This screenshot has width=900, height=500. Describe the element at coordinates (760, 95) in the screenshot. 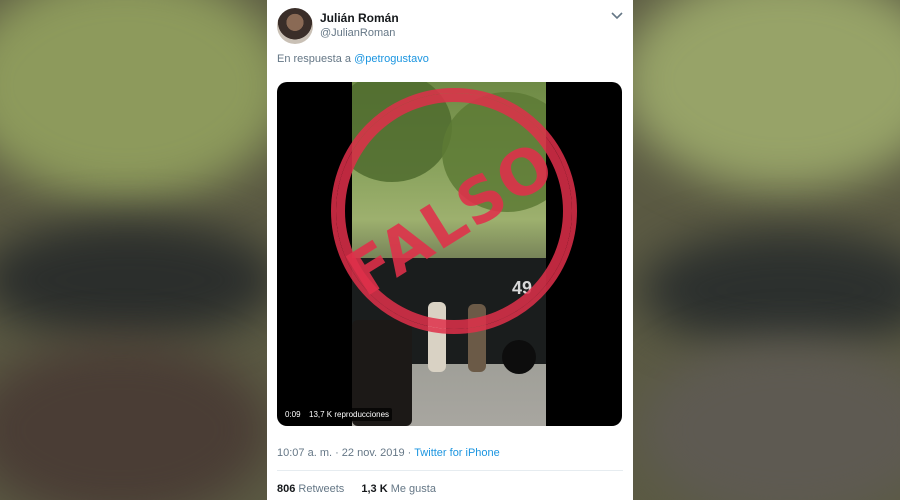

I see `bg-foliage-right` at that location.